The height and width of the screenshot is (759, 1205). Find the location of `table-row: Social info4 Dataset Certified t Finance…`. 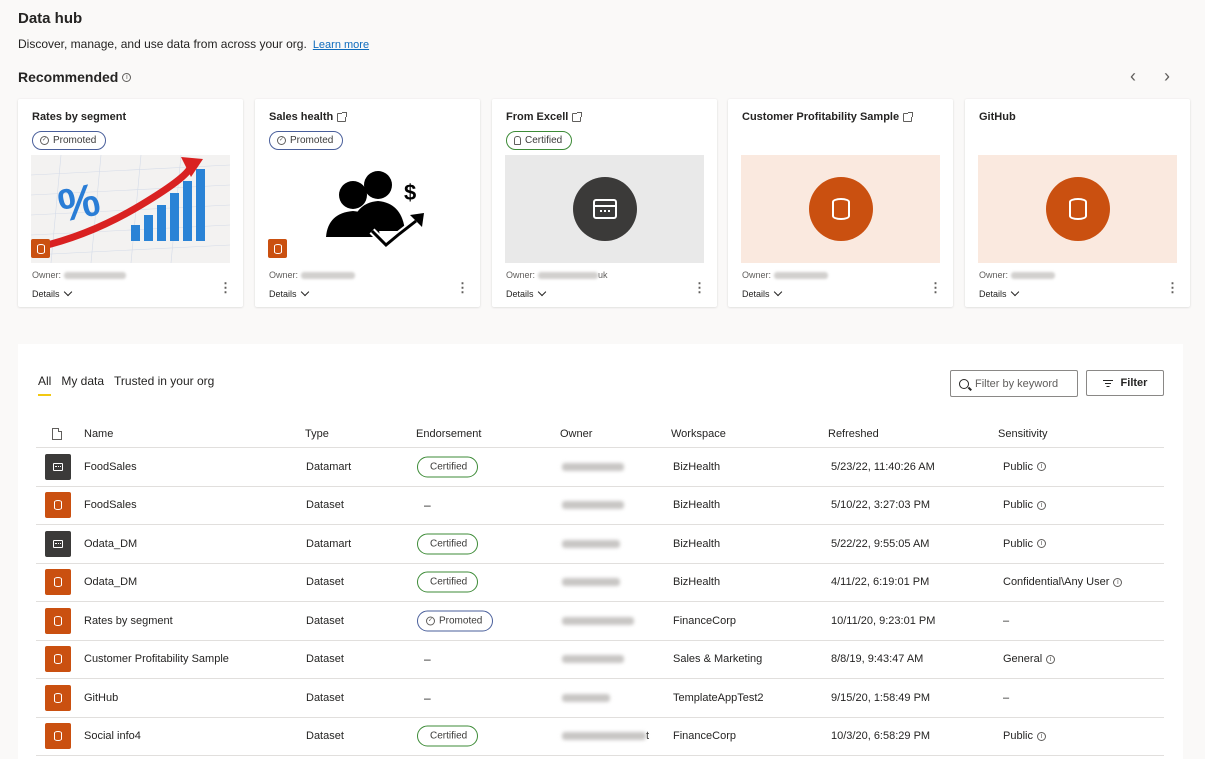

table-row: Social info4 Dataset Certified t Finance… is located at coordinates (600, 737).